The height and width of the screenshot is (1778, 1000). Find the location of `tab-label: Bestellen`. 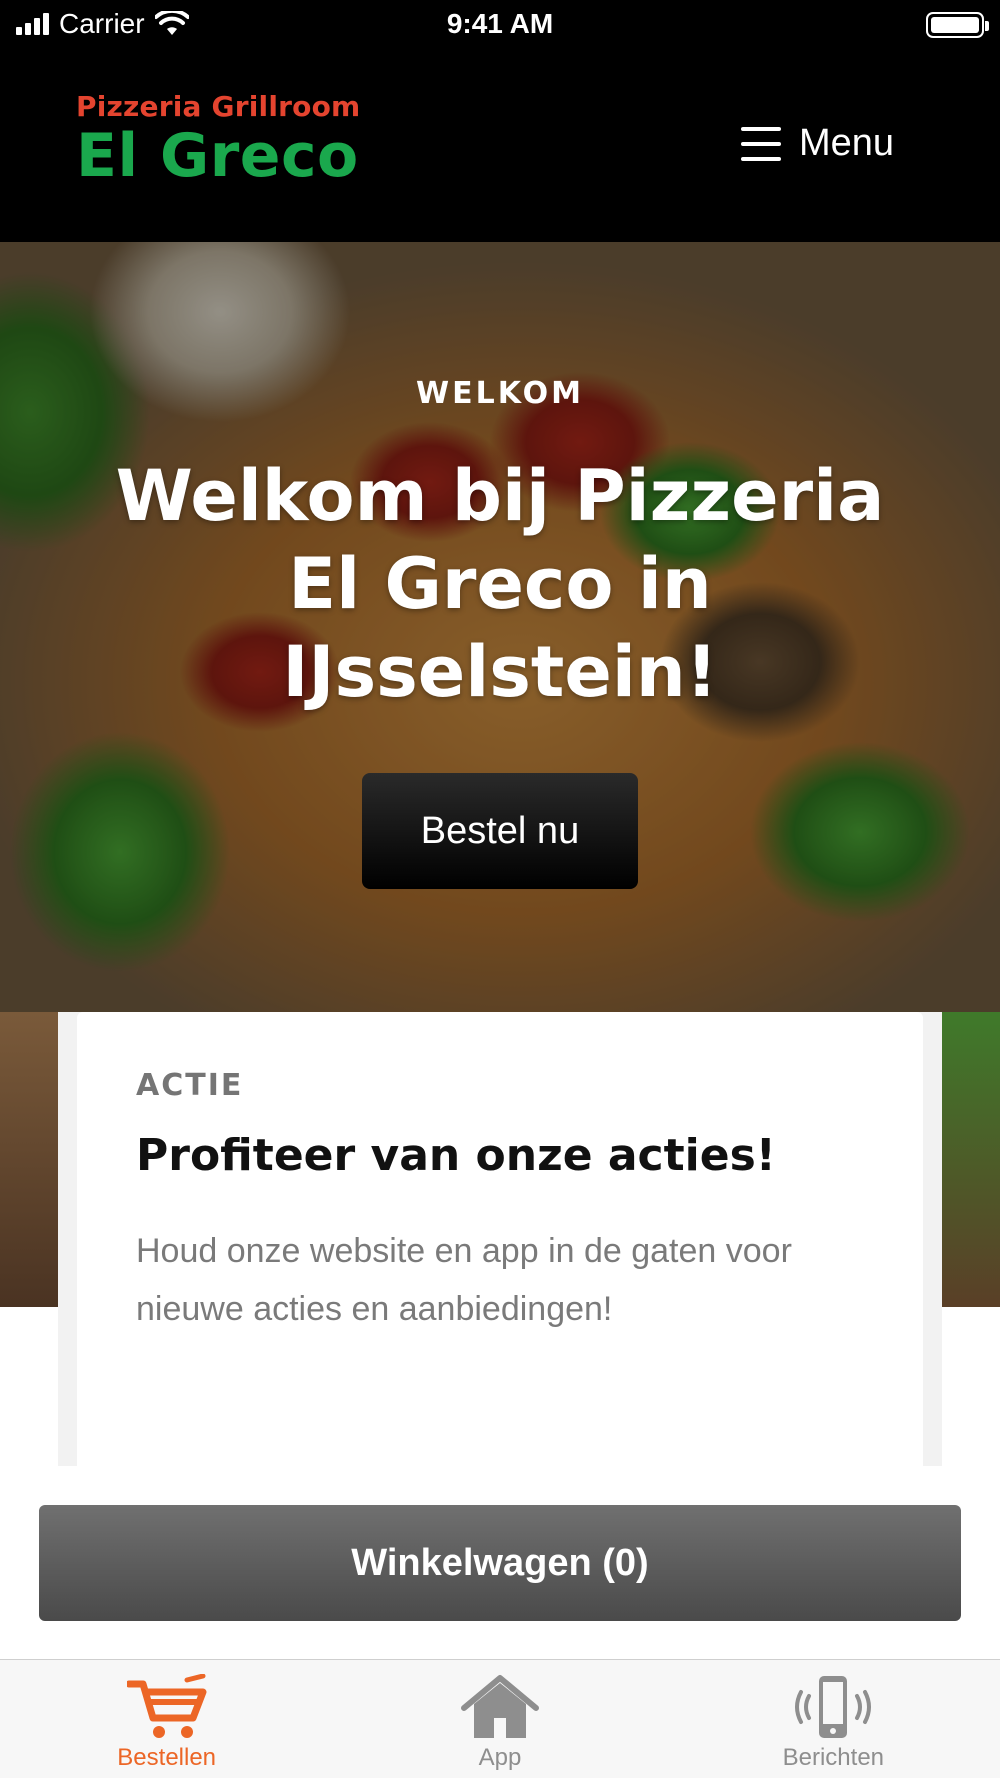

tab-label: Bestellen is located at coordinates (167, 1757).